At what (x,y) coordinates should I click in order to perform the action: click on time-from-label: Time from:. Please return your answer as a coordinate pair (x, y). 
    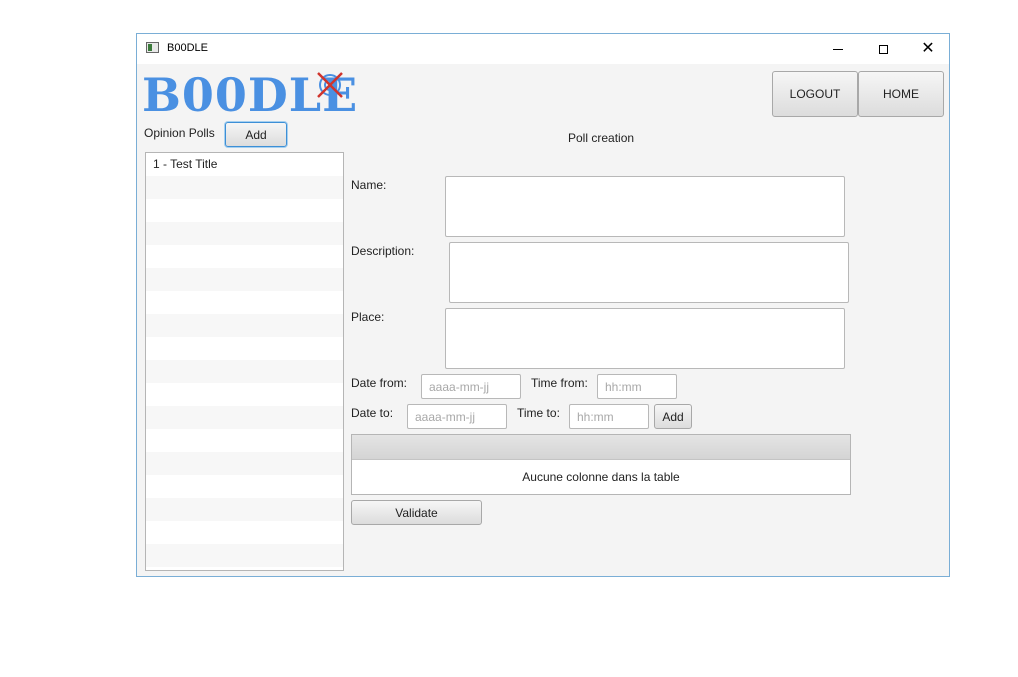
    Looking at the image, I should click on (559, 383).